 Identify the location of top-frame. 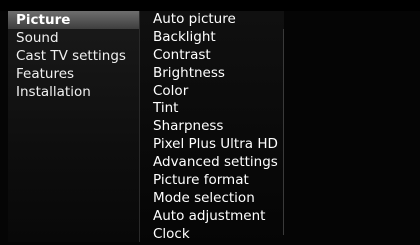
(210, 5).